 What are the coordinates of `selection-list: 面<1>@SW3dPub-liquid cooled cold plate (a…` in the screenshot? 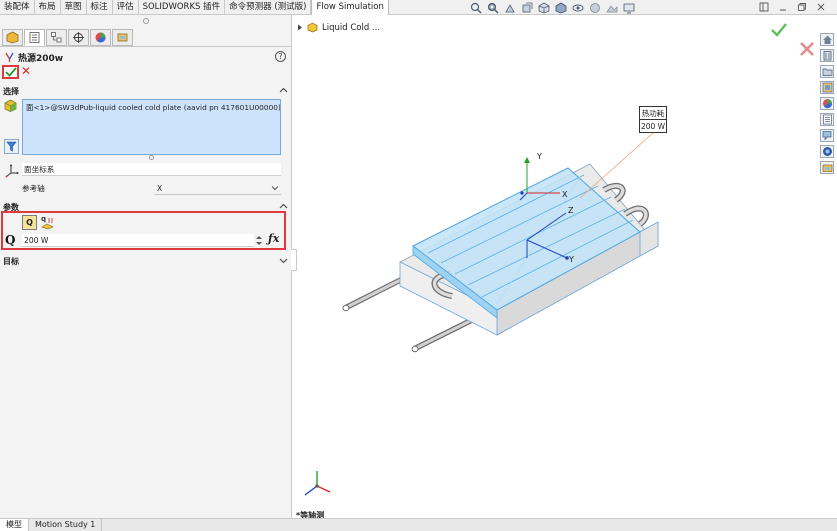 It's located at (151, 127).